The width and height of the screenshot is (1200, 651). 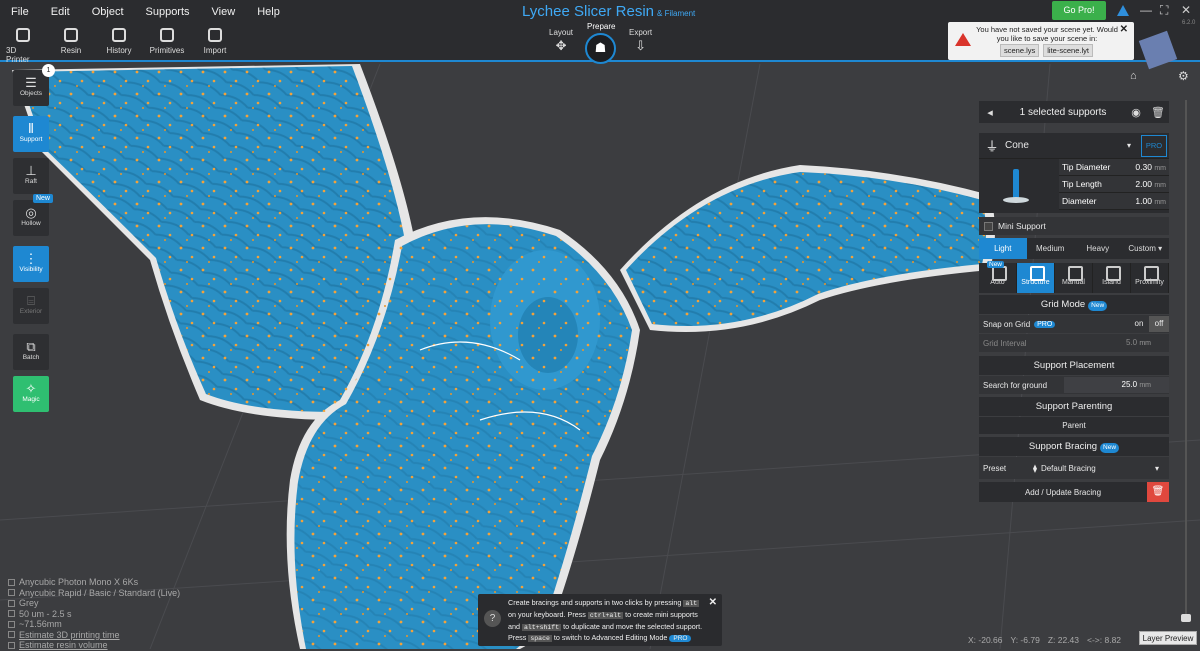 I want to click on grid-mode-header: Grid Mode New, so click(x=1074, y=304).